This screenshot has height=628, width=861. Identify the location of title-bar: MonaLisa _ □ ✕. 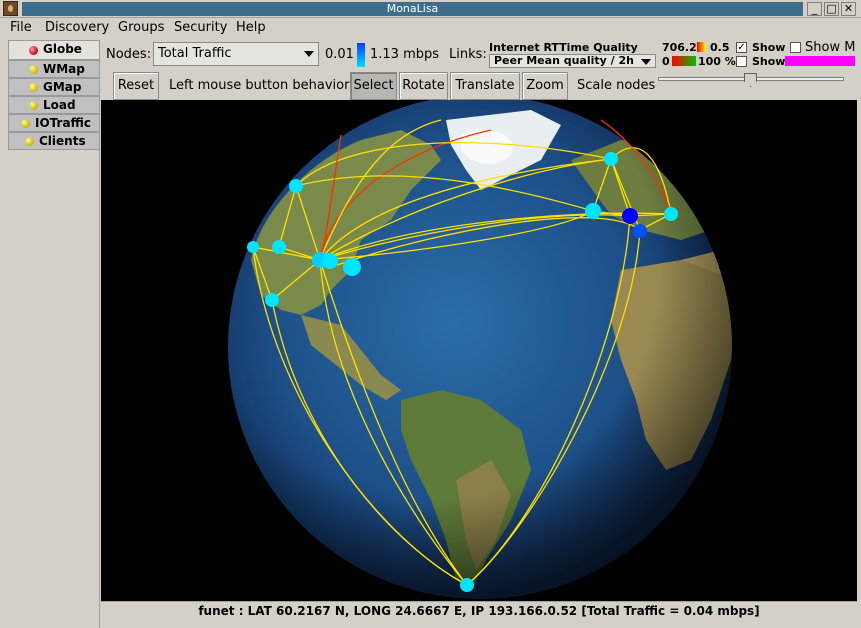
(430, 9).